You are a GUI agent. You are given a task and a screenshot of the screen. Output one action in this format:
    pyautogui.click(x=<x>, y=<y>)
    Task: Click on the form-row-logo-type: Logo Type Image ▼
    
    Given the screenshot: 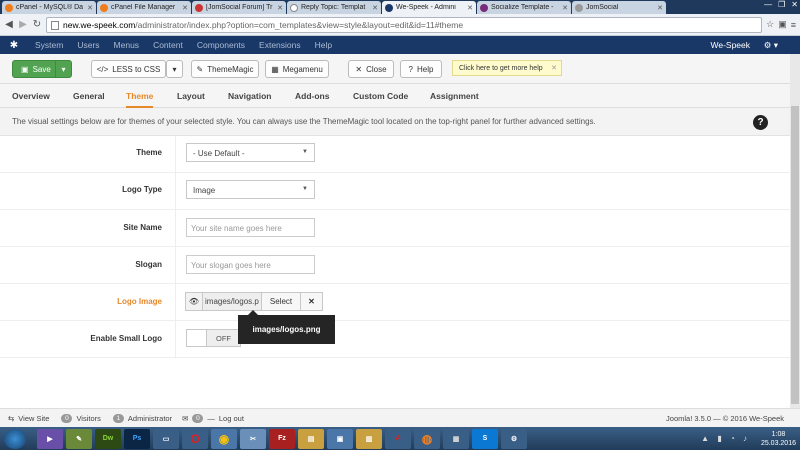 What is the action you would take?
    pyautogui.click(x=395, y=191)
    